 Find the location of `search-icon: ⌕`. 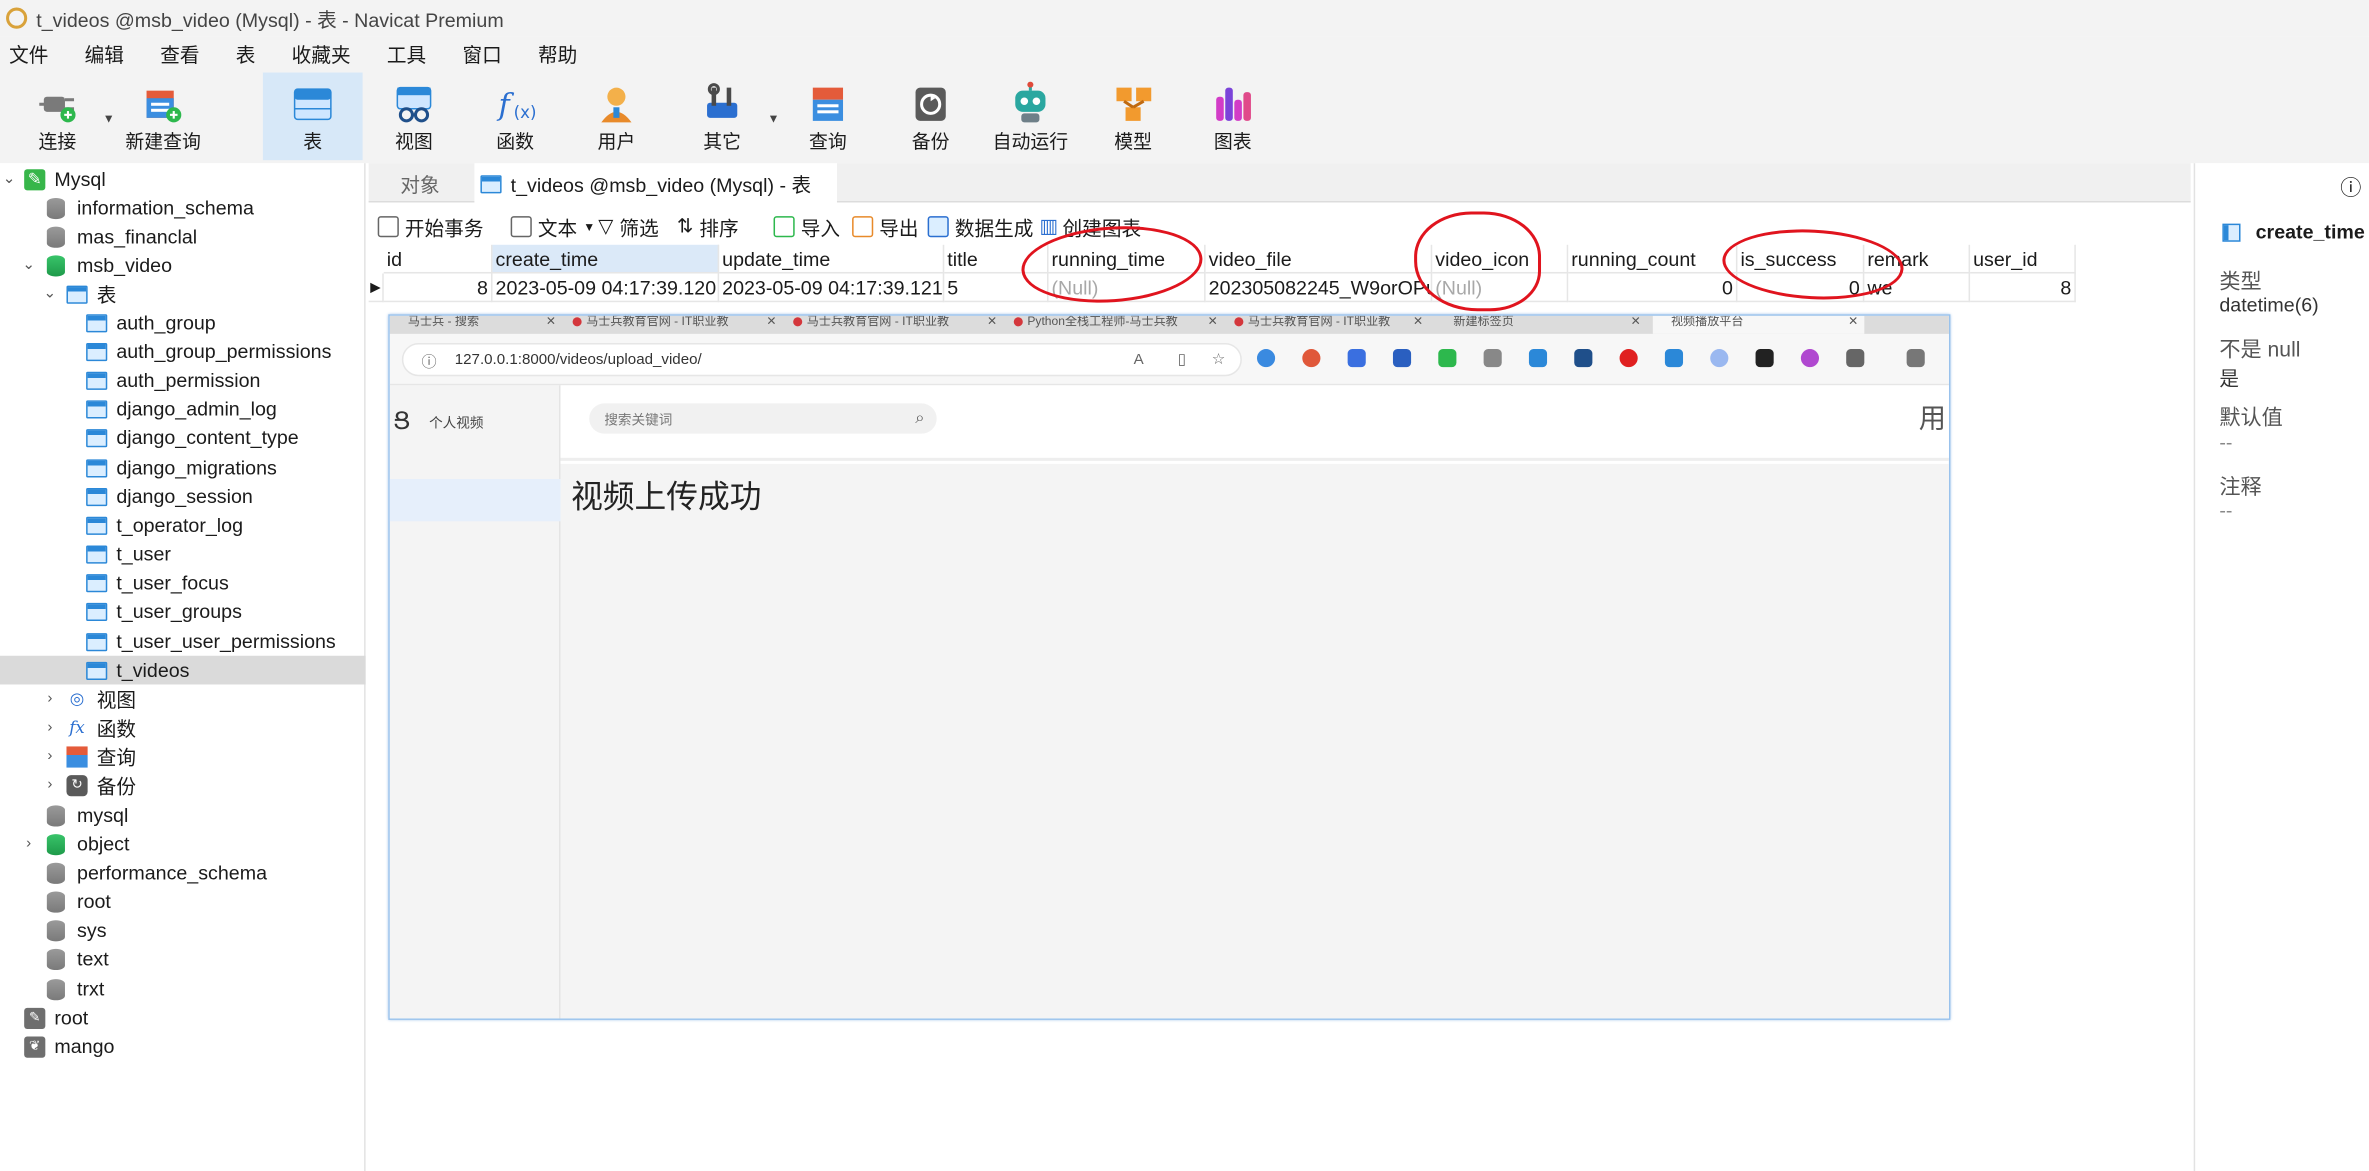

search-icon: ⌕ is located at coordinates (919, 419).